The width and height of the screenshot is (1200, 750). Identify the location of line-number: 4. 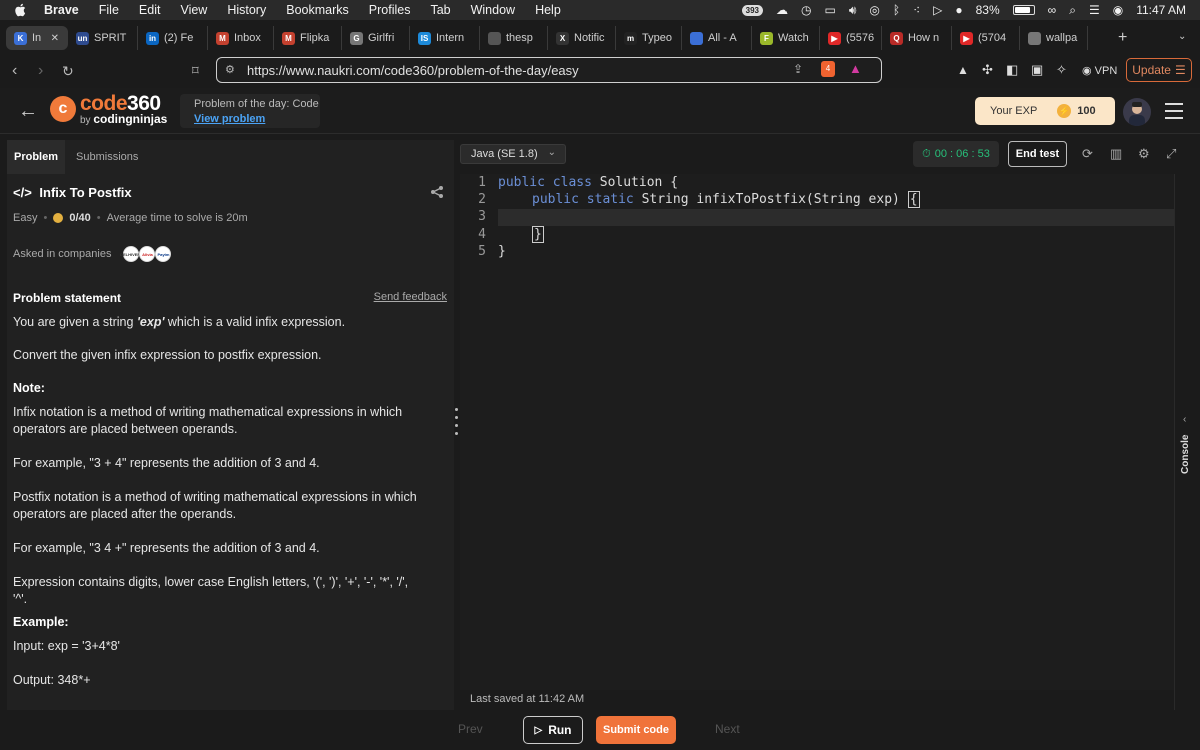
(482, 234).